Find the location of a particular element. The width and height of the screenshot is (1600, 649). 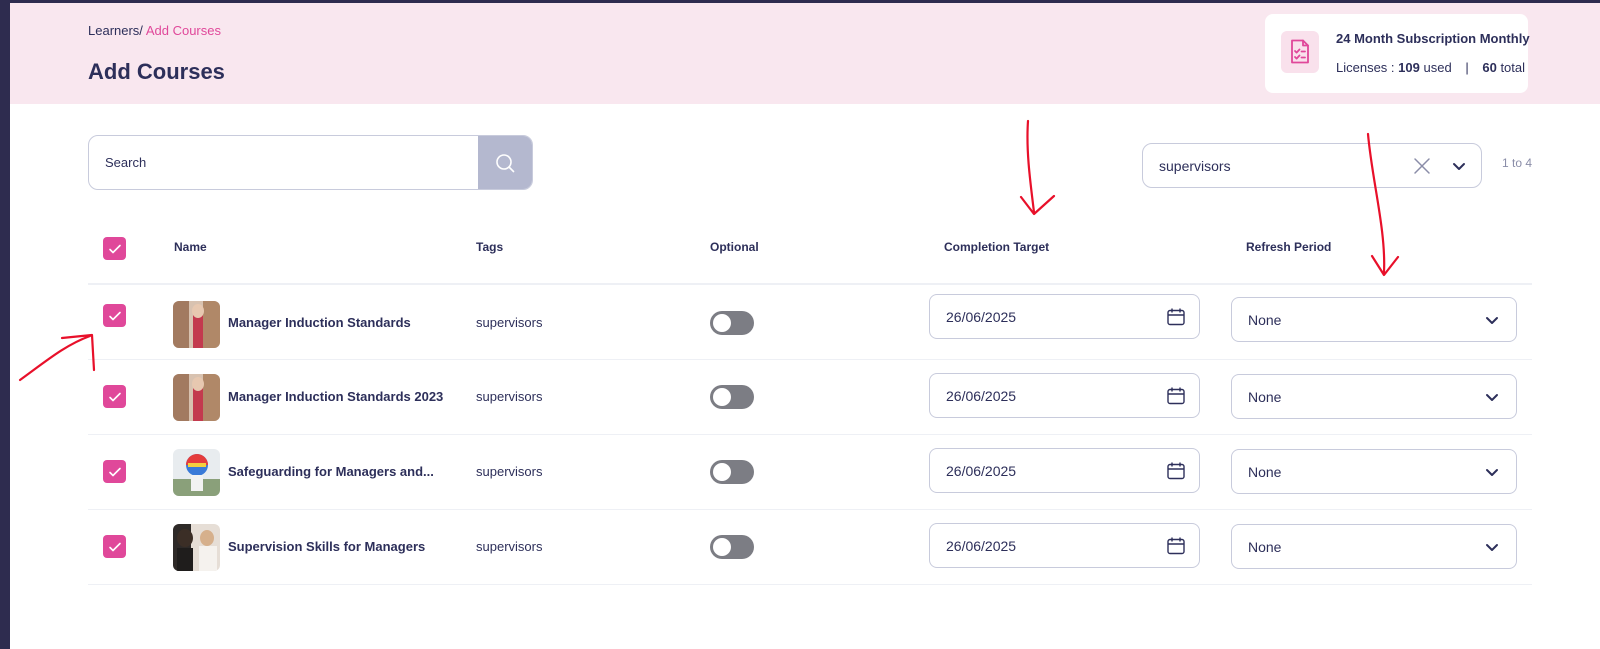

subscription-name: 24 Month Subscription Monthly is located at coordinates (1433, 38).